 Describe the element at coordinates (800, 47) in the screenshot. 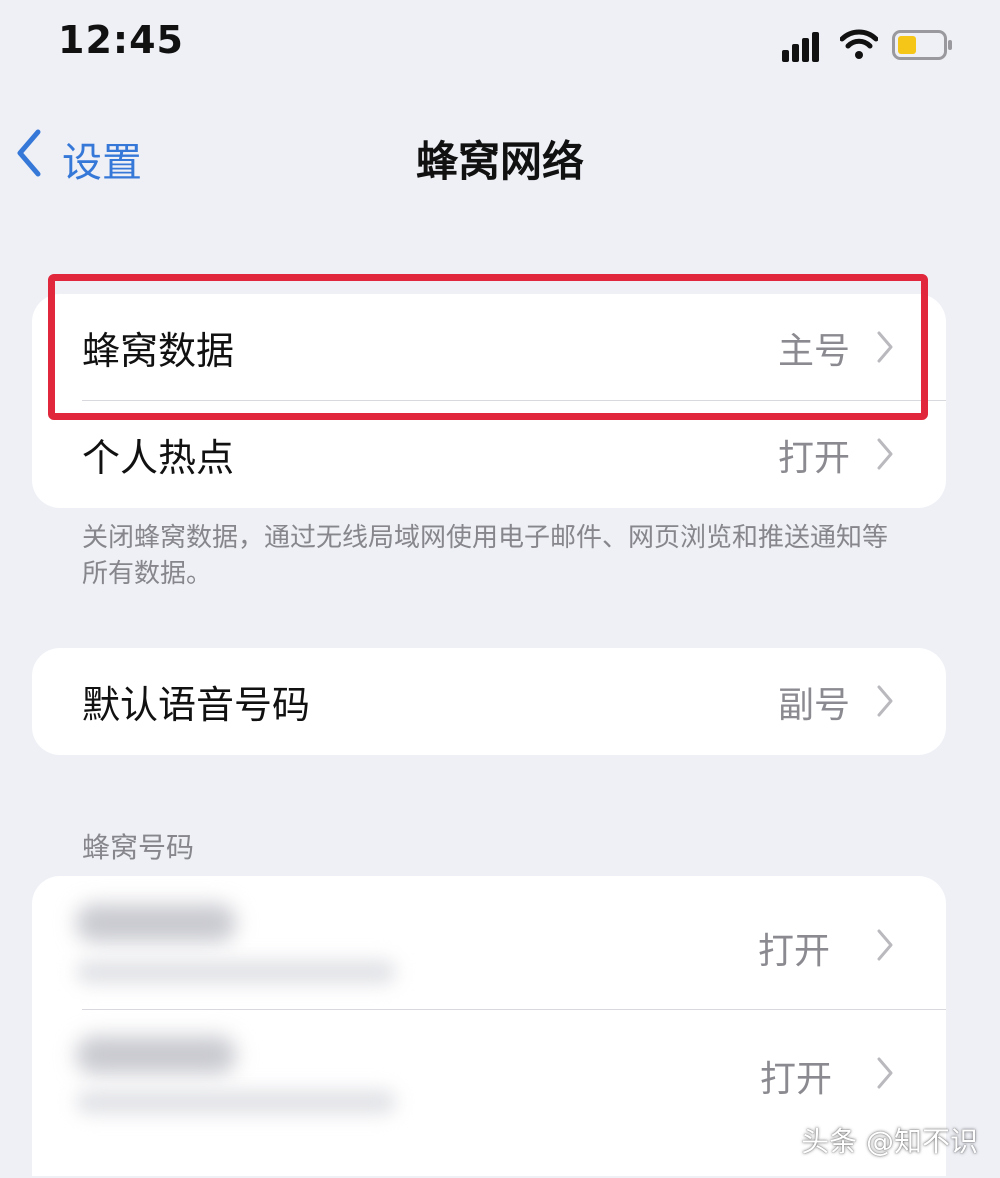

I see `signal-icon` at that location.